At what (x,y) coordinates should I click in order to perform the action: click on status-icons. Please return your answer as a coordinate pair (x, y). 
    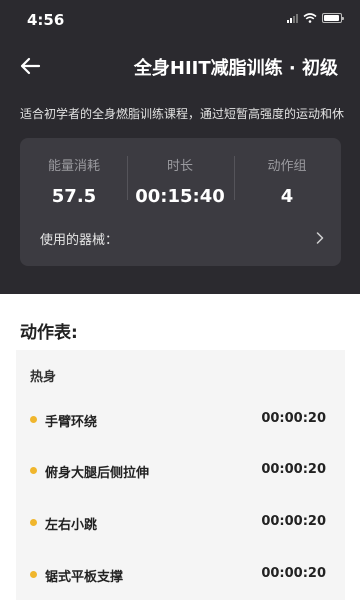
    Looking at the image, I should click on (315, 18).